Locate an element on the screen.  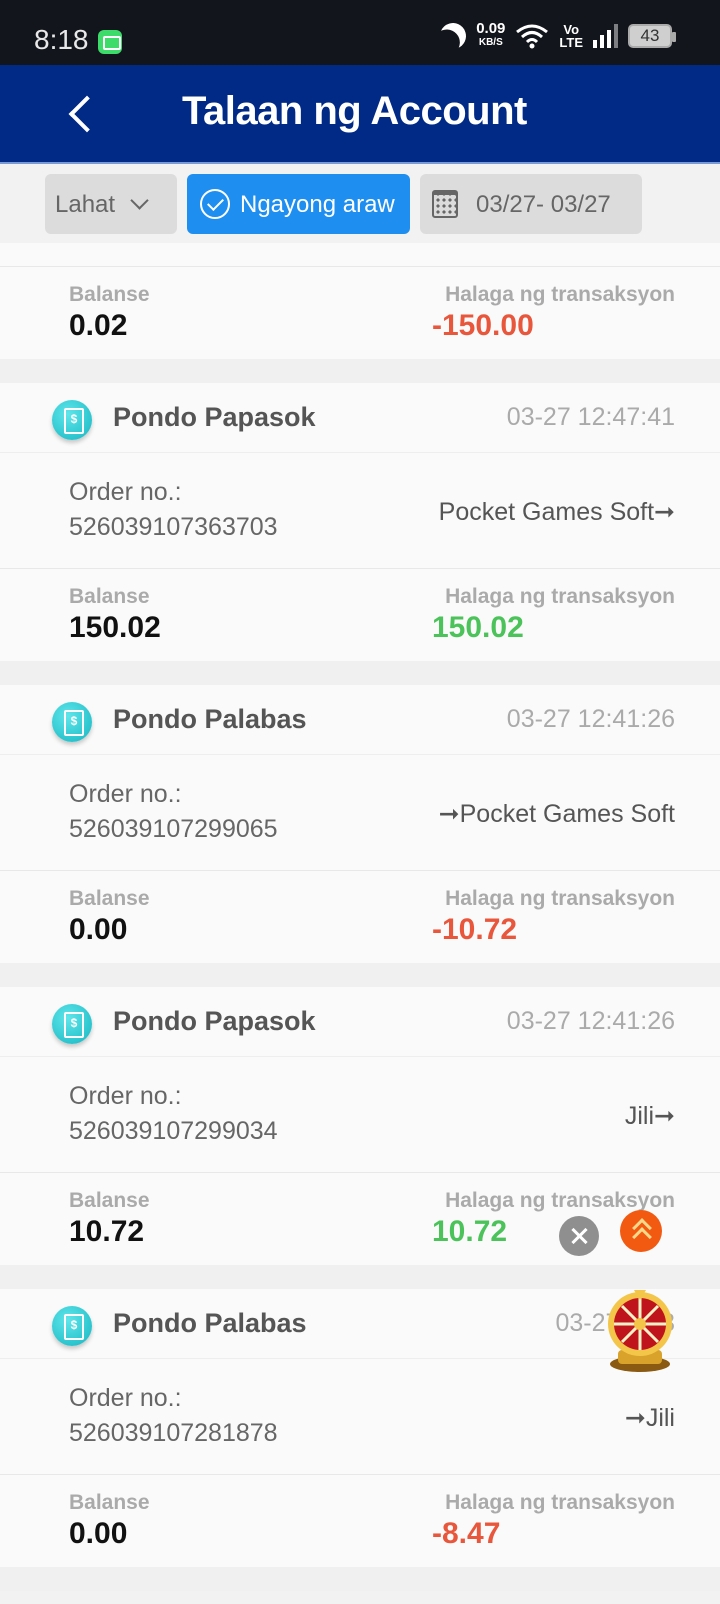
battery-icon: 43 is located at coordinates (652, 36).